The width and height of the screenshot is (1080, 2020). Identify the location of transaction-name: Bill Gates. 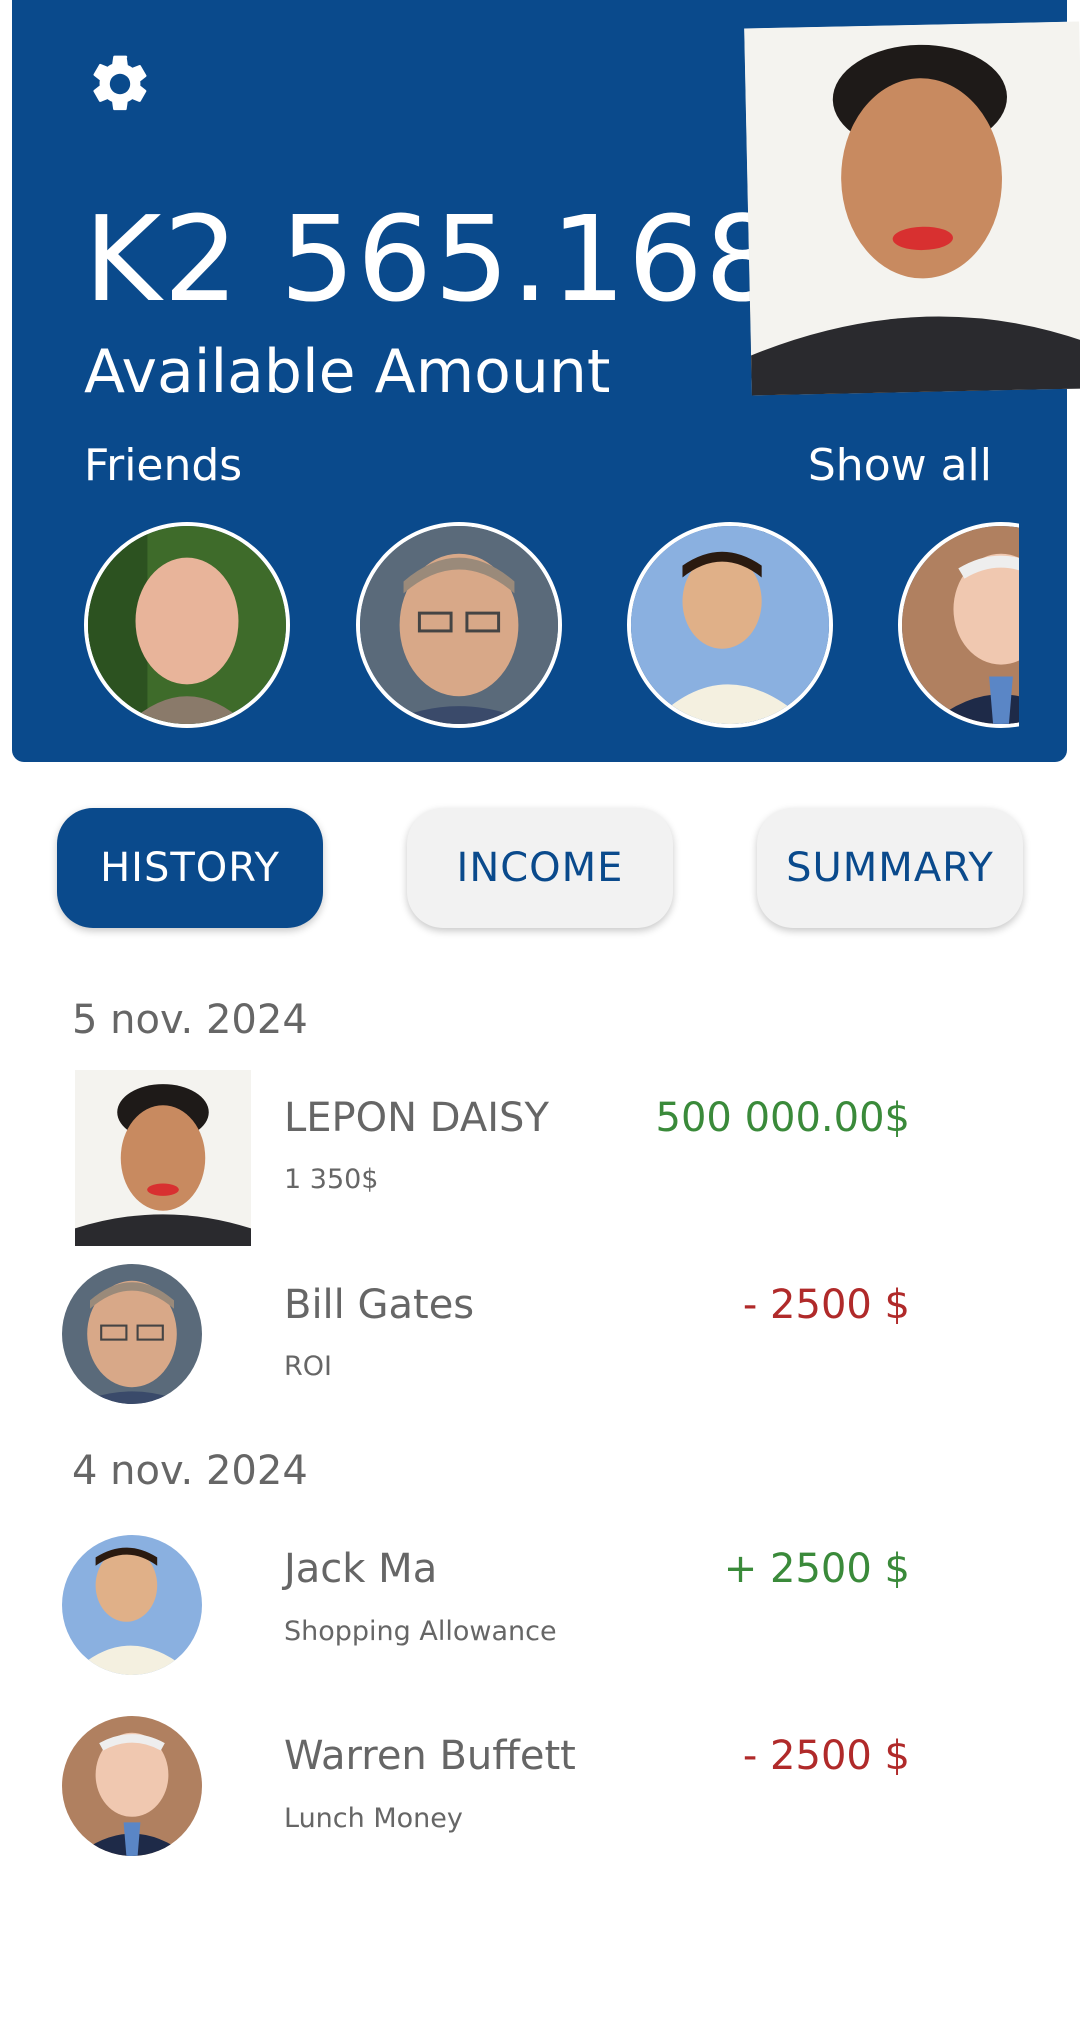
(379, 1305).